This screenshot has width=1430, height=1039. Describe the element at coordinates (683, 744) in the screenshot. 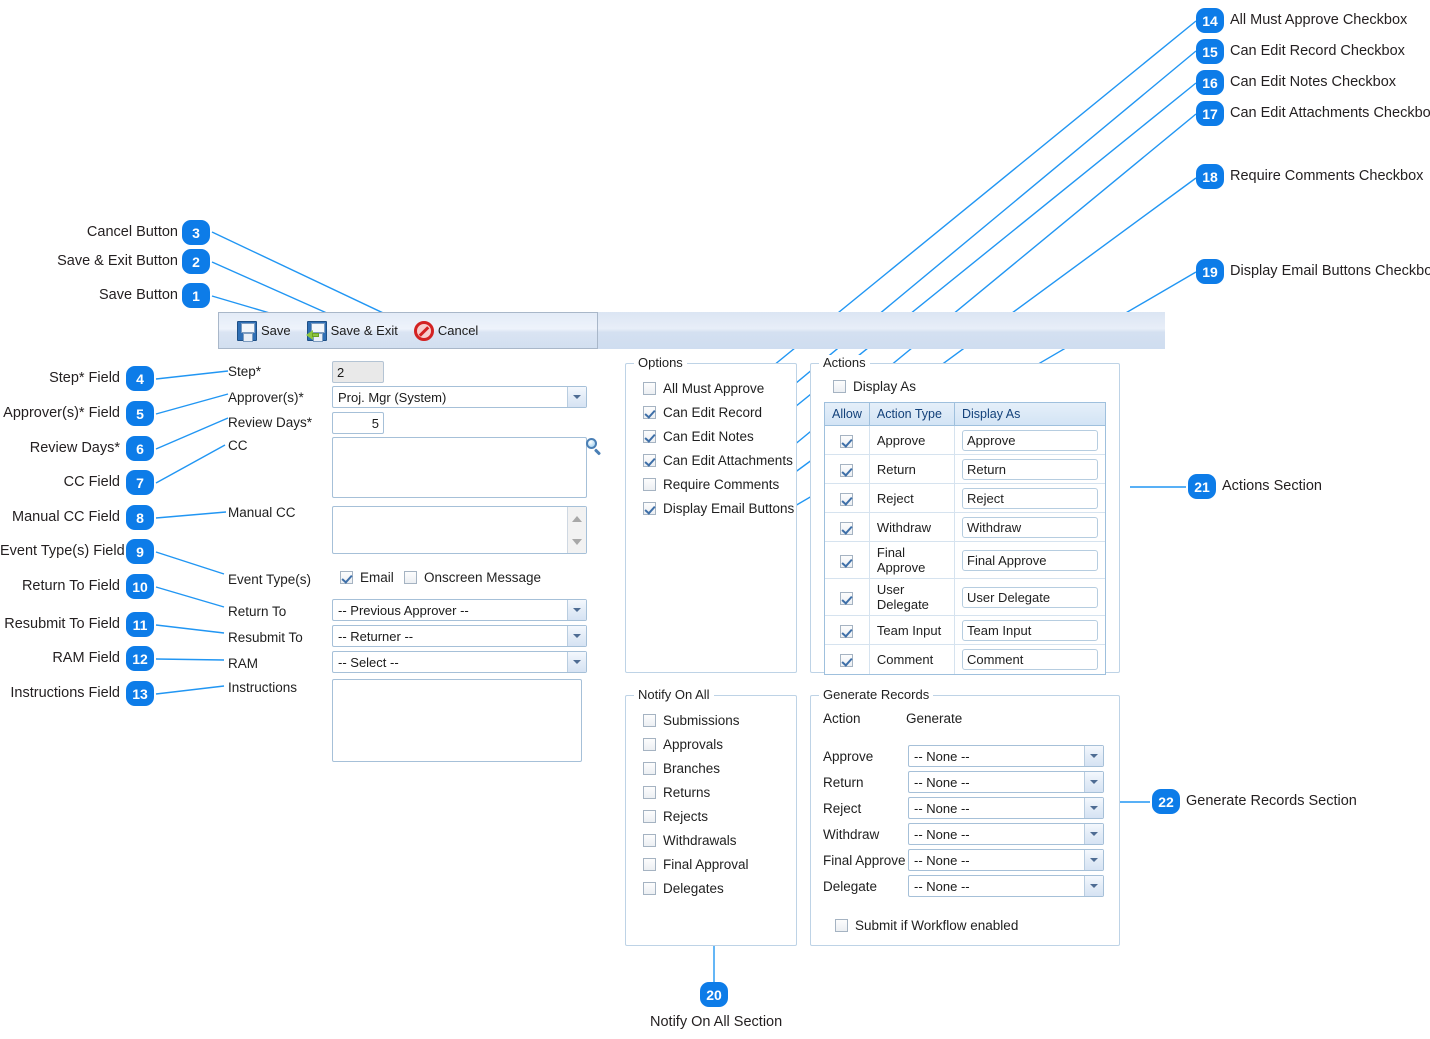

I see `notify-approvals-checkbox: Approvals` at that location.